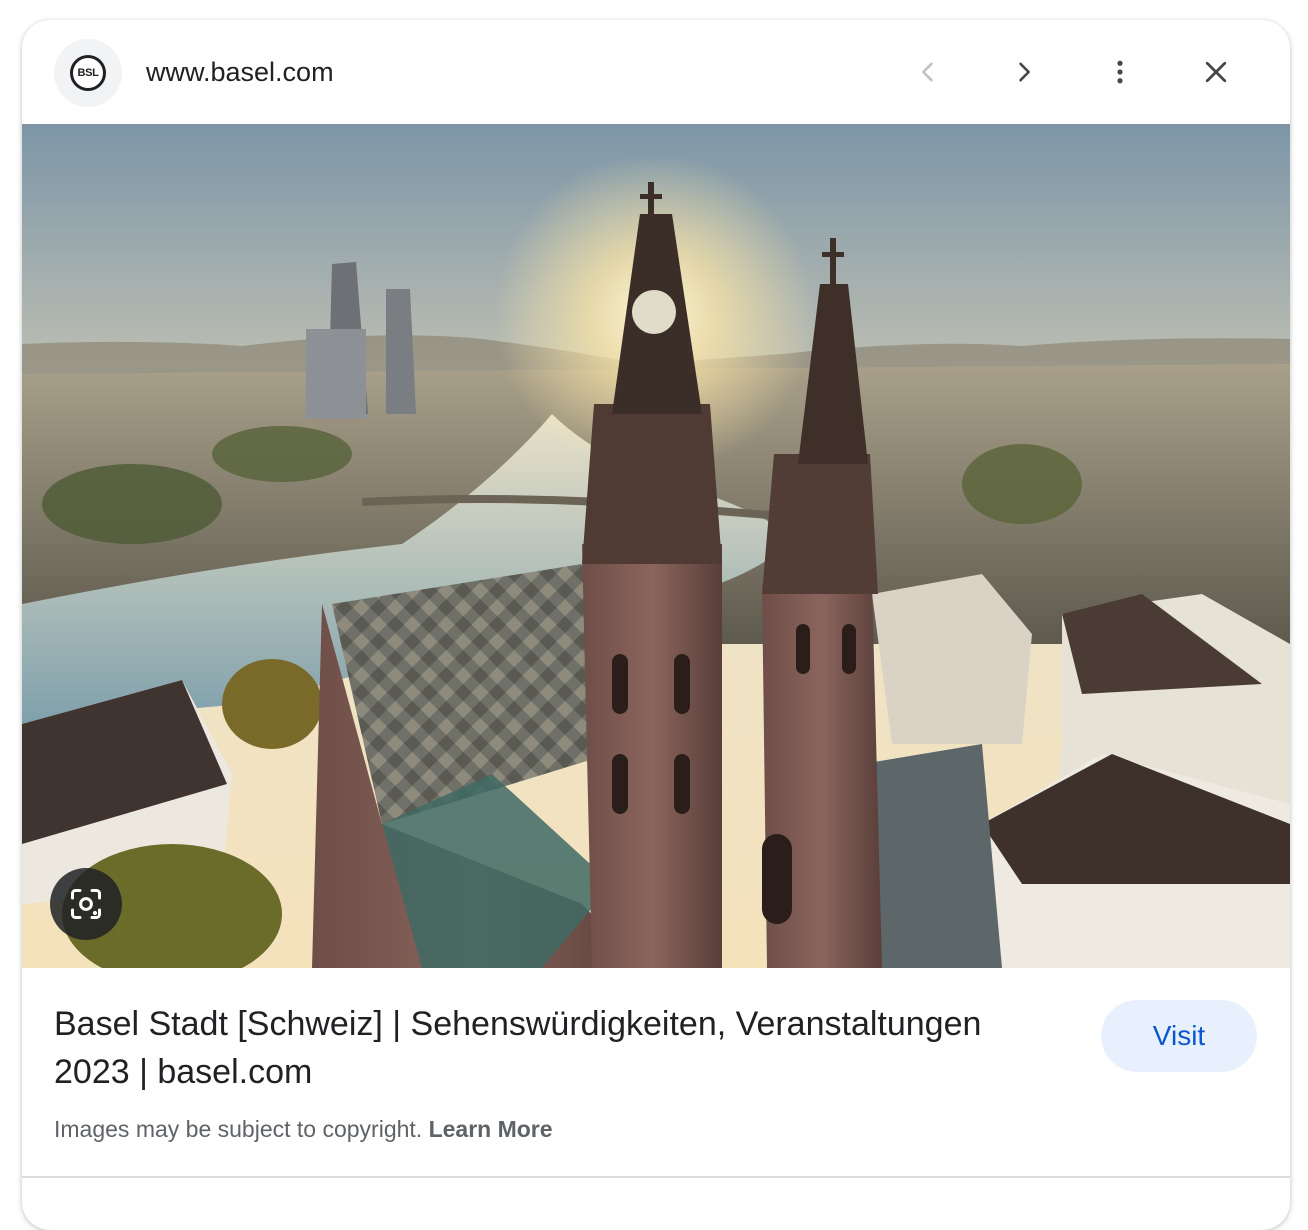  I want to click on google-lens-icon, so click(86, 904).